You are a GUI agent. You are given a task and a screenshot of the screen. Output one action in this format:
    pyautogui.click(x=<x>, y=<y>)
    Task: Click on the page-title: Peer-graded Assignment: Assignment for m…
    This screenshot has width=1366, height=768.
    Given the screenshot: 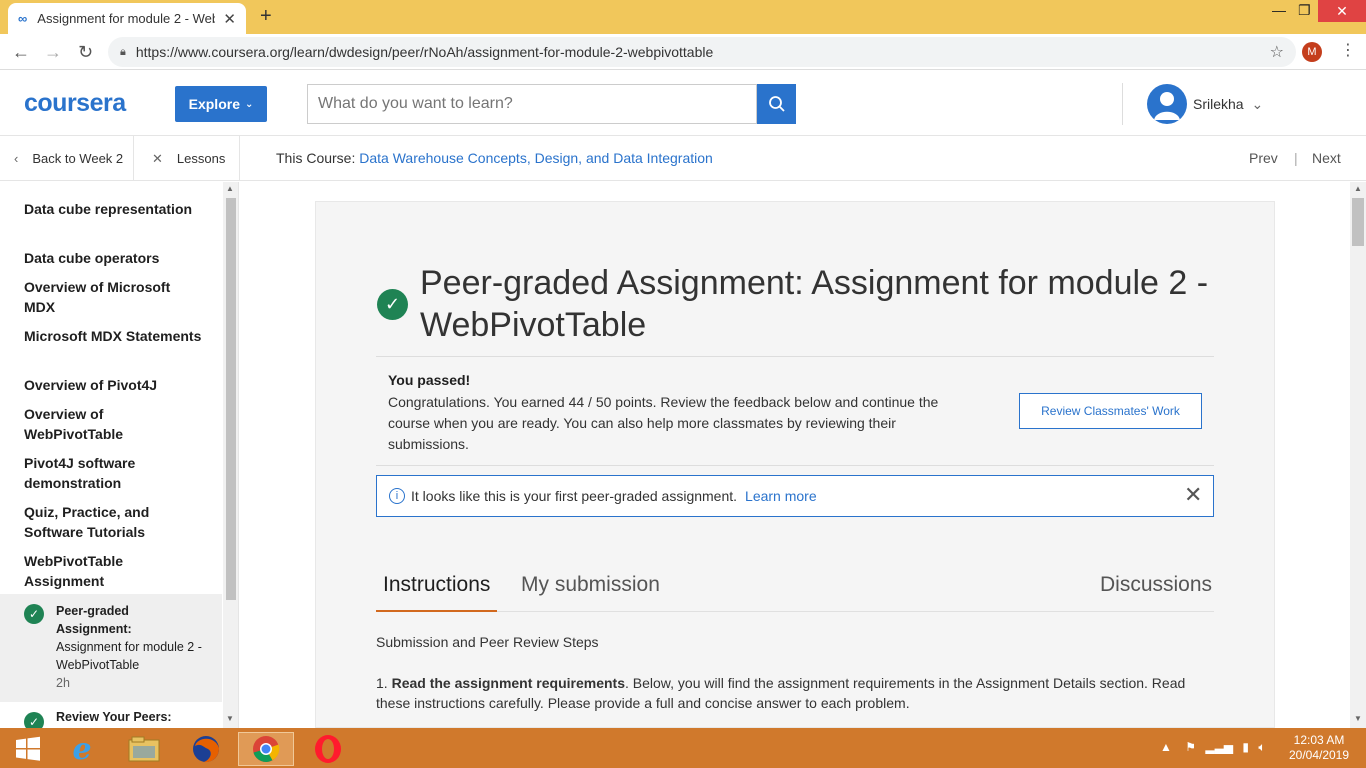 What is the action you would take?
    pyautogui.click(x=814, y=304)
    